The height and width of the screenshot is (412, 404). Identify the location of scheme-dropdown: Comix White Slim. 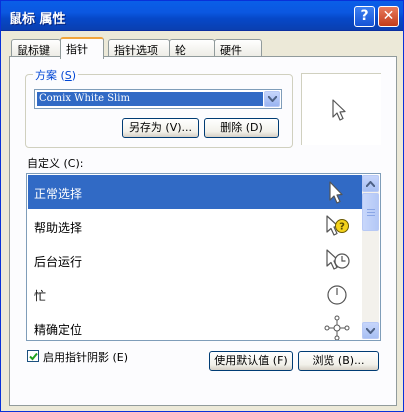
(158, 99).